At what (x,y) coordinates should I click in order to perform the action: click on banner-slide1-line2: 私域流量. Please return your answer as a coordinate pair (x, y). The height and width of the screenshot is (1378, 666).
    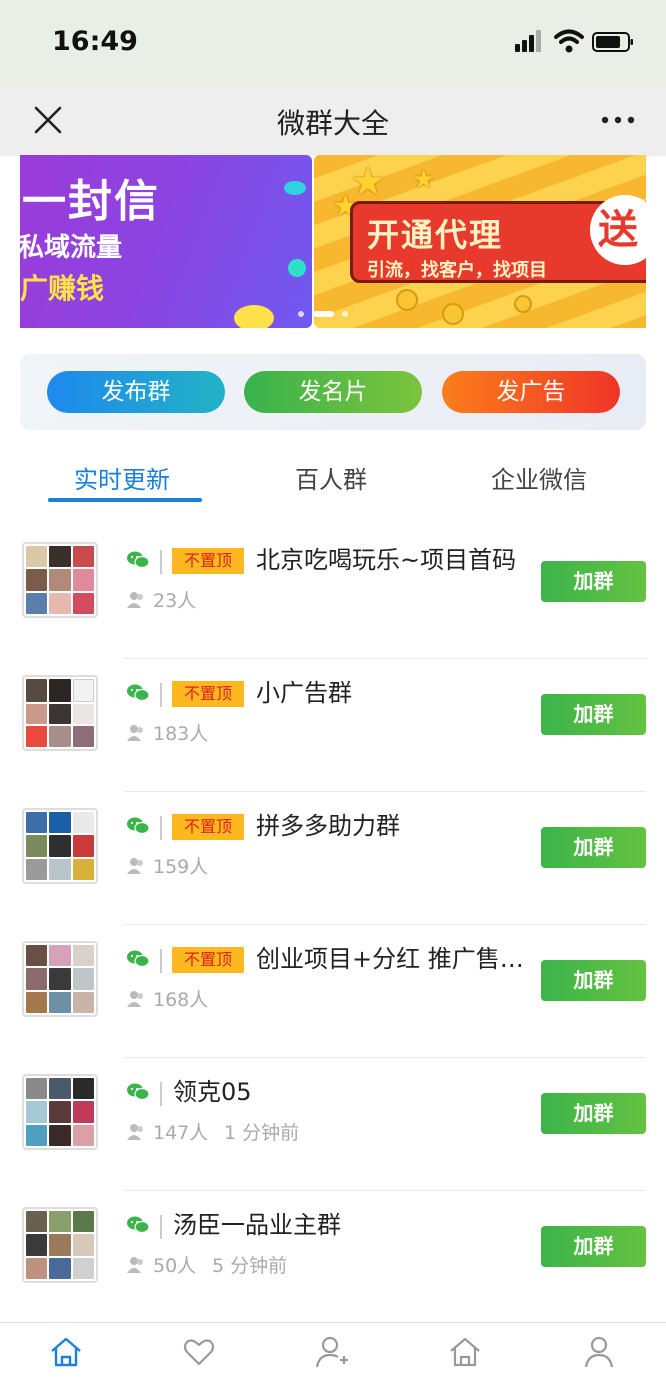
    Looking at the image, I should click on (71, 248).